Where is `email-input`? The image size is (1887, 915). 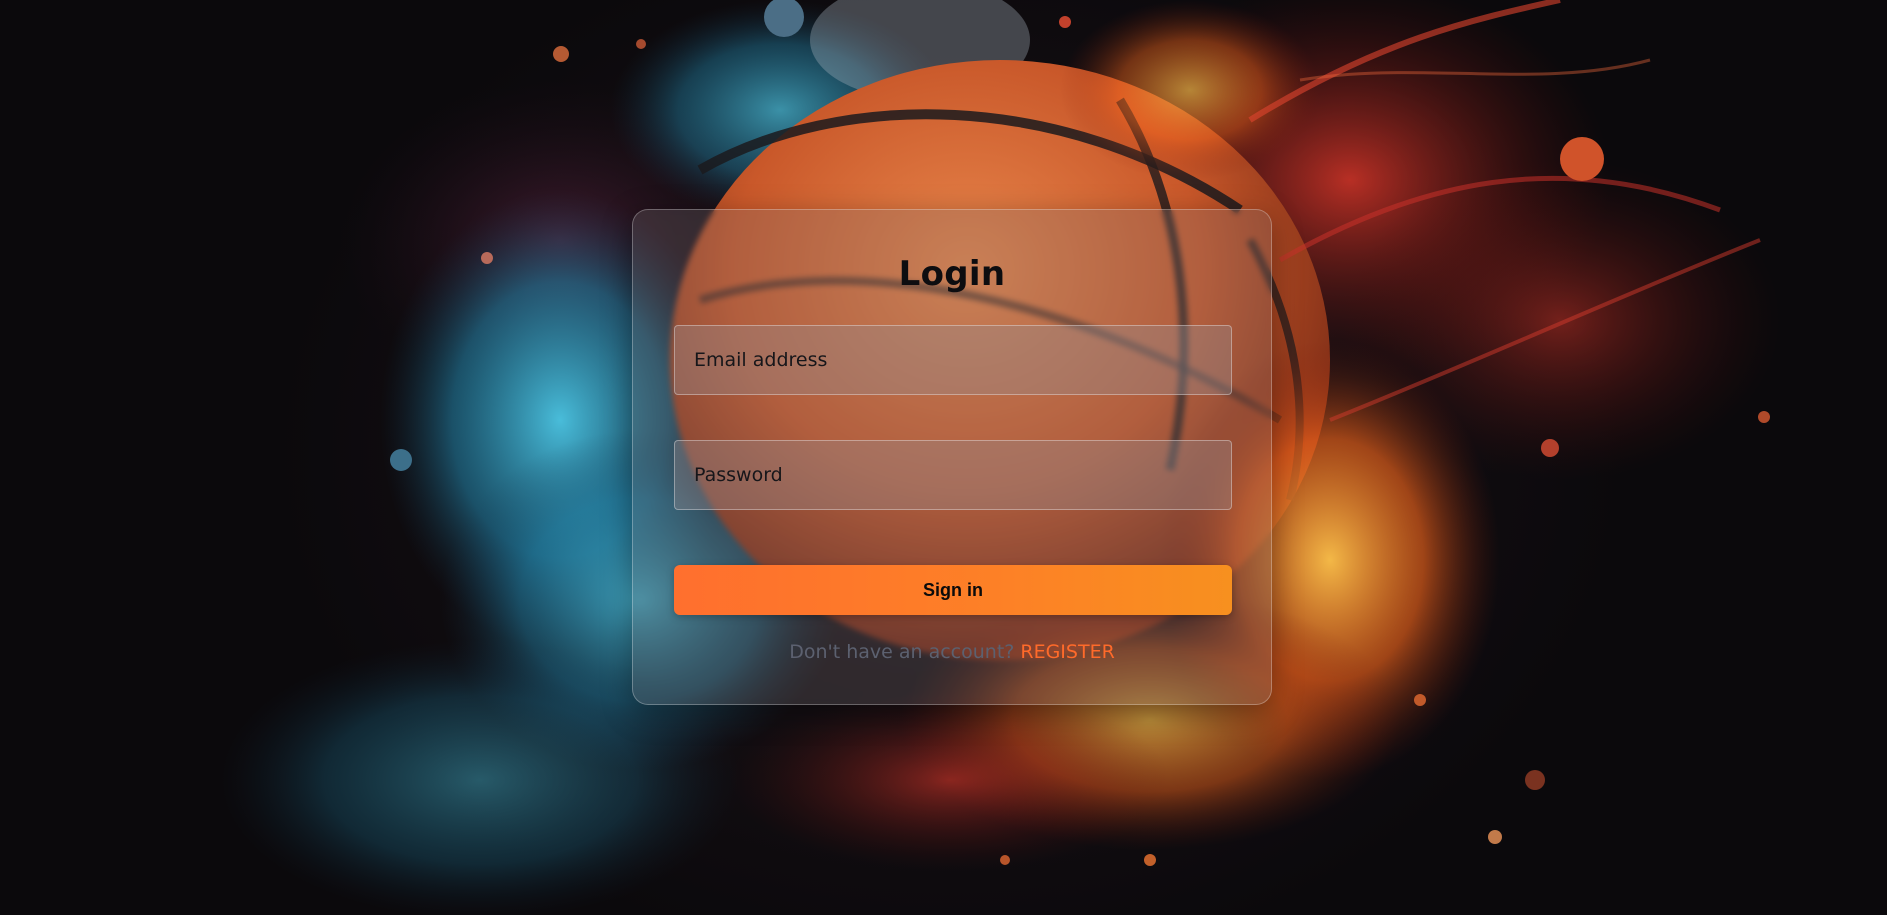 email-input is located at coordinates (953, 360).